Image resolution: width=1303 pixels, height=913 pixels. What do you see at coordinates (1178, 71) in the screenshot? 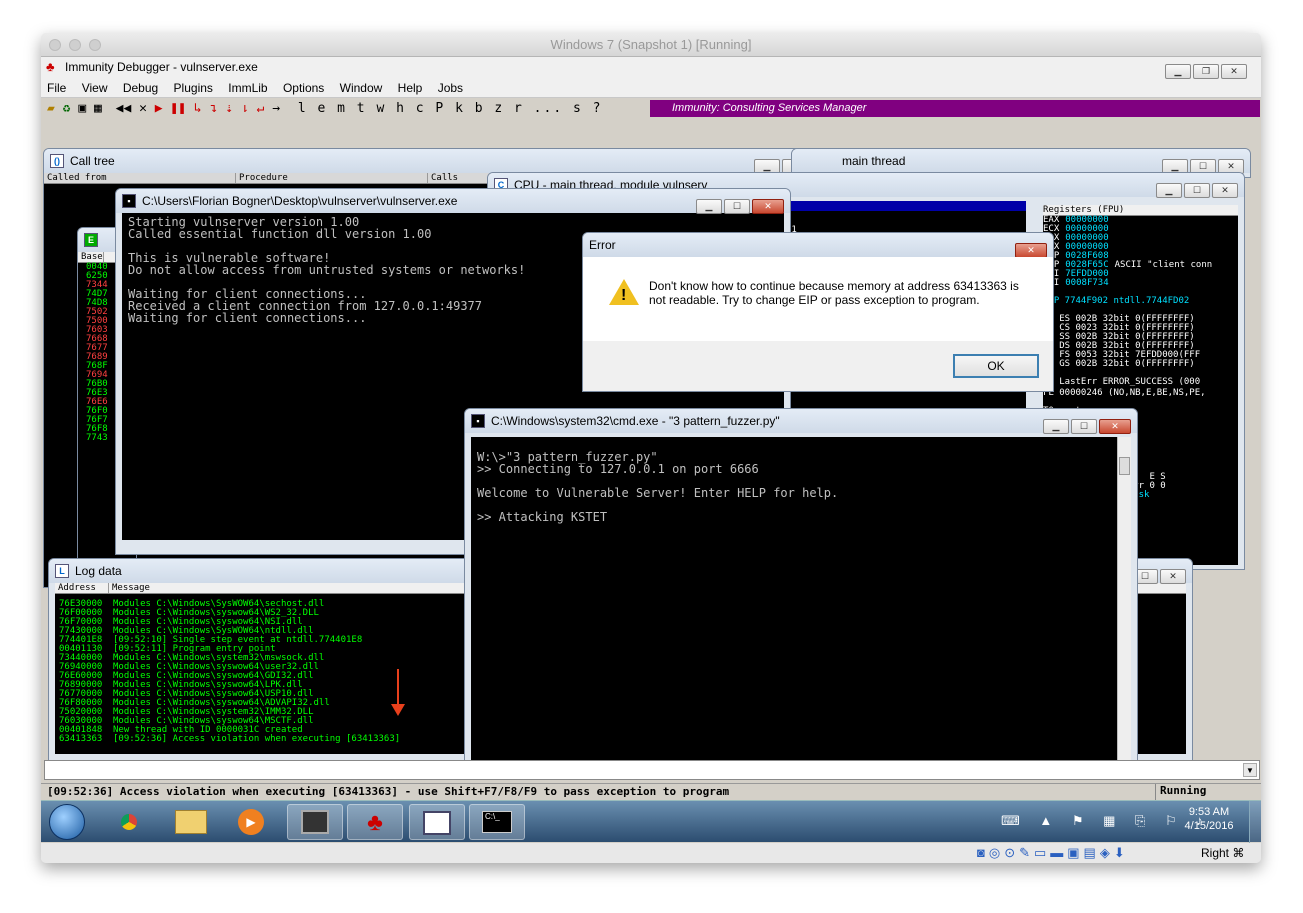
I see `minimize-button: ▁` at bounding box center [1178, 71].